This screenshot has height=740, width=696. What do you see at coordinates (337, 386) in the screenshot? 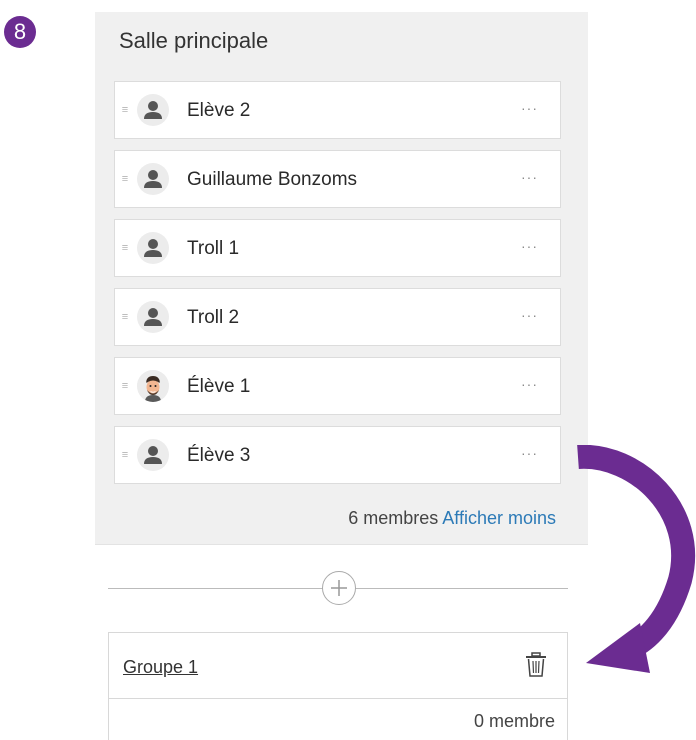
I see `member-row: ≡ Élève 1 ···` at bounding box center [337, 386].